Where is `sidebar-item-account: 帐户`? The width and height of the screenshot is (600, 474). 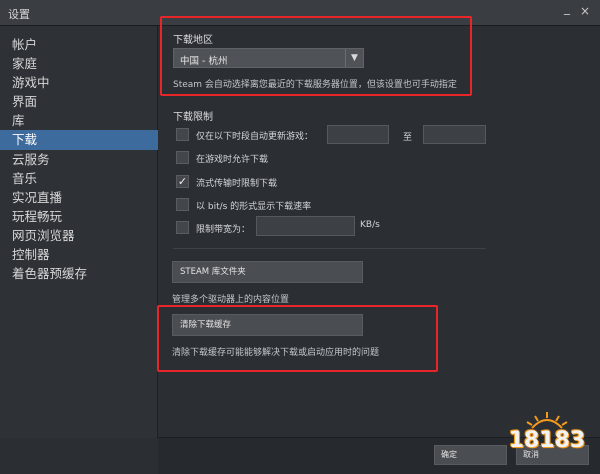
sidebar-item-account: 帐户 is located at coordinates (79, 45).